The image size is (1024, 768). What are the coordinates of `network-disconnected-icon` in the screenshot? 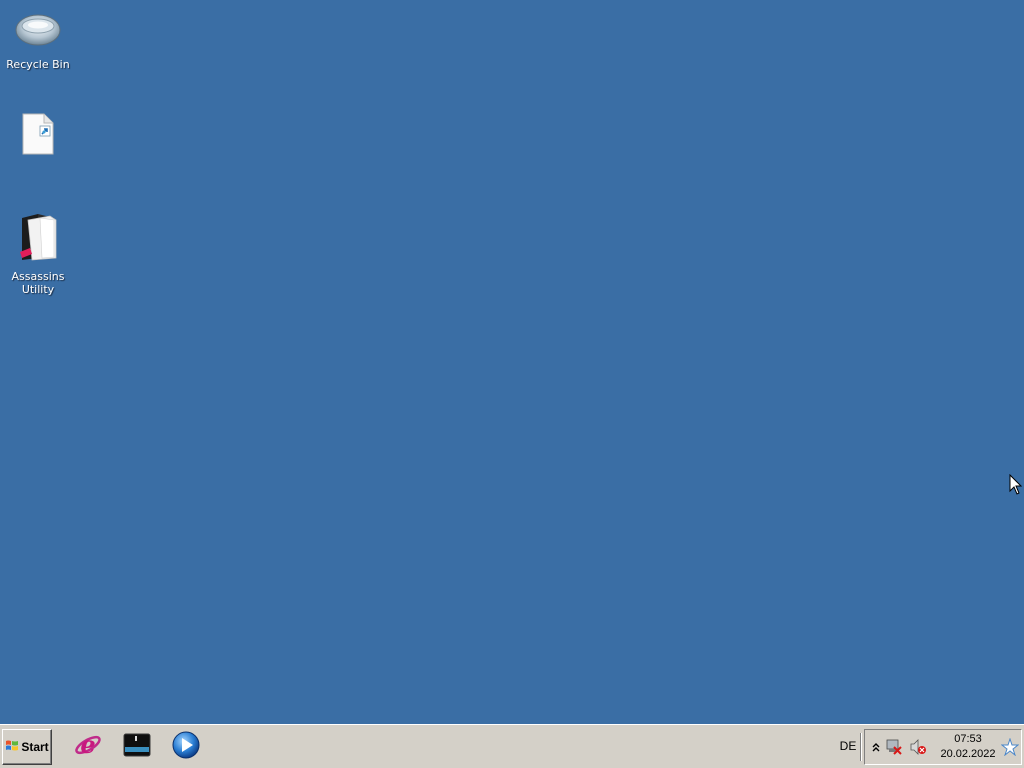 It's located at (894, 747).